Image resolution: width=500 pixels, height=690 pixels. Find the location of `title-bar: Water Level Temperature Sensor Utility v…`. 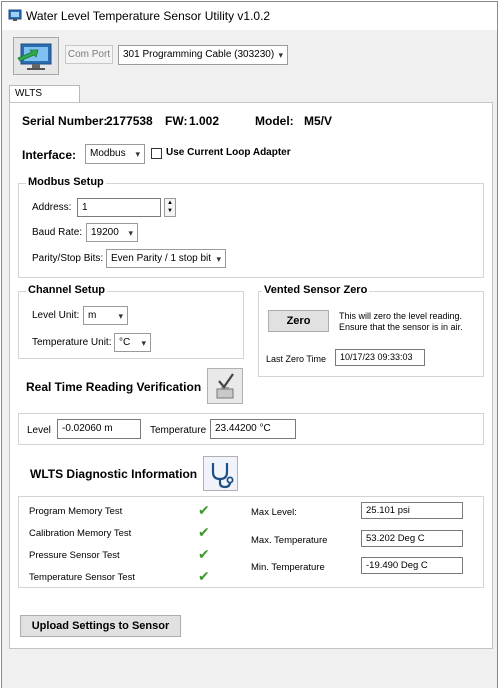

title-bar: Water Level Temperature Sensor Utility v… is located at coordinates (249, 16).